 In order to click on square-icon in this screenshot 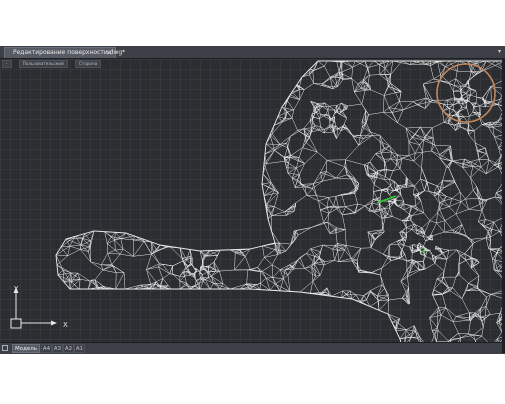, I will do `click(5, 348)`.